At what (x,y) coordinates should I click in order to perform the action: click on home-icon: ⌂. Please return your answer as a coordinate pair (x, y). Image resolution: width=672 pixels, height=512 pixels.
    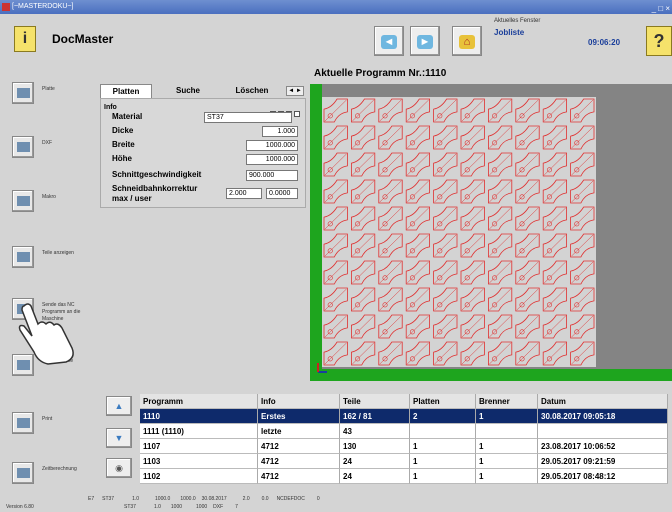
    Looking at the image, I should click on (467, 42).